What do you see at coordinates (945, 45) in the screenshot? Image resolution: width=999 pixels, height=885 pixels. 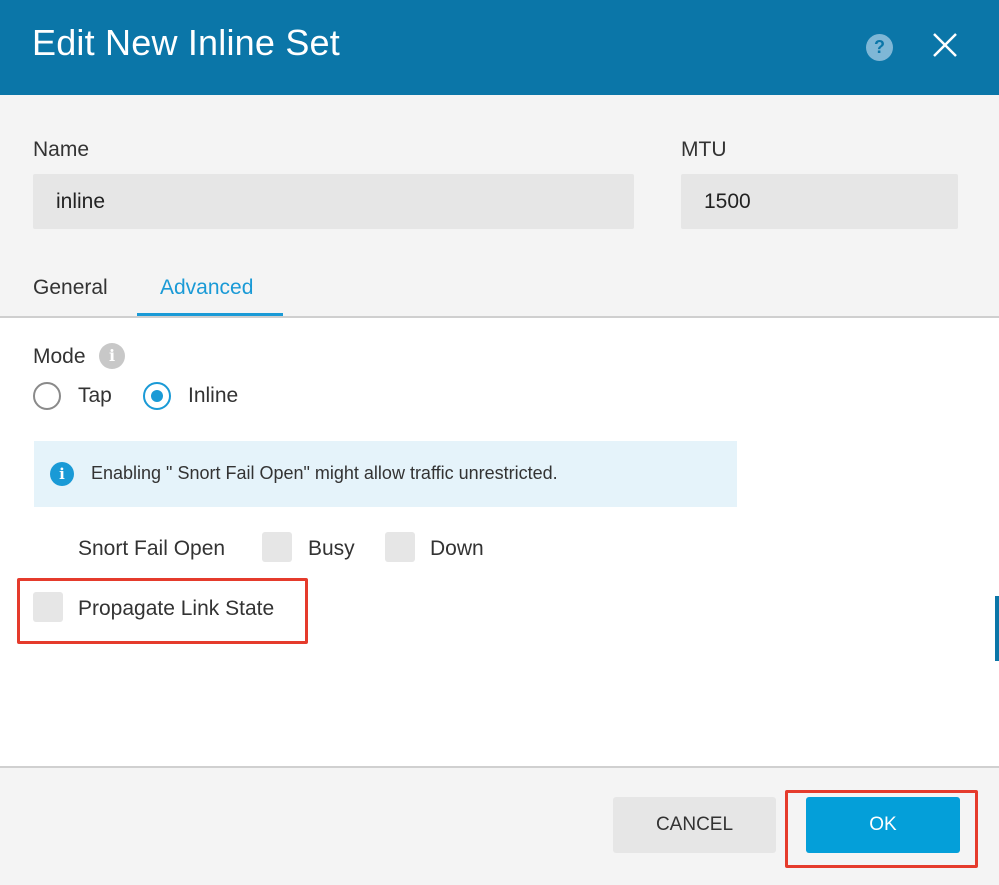 I see `close-icon` at bounding box center [945, 45].